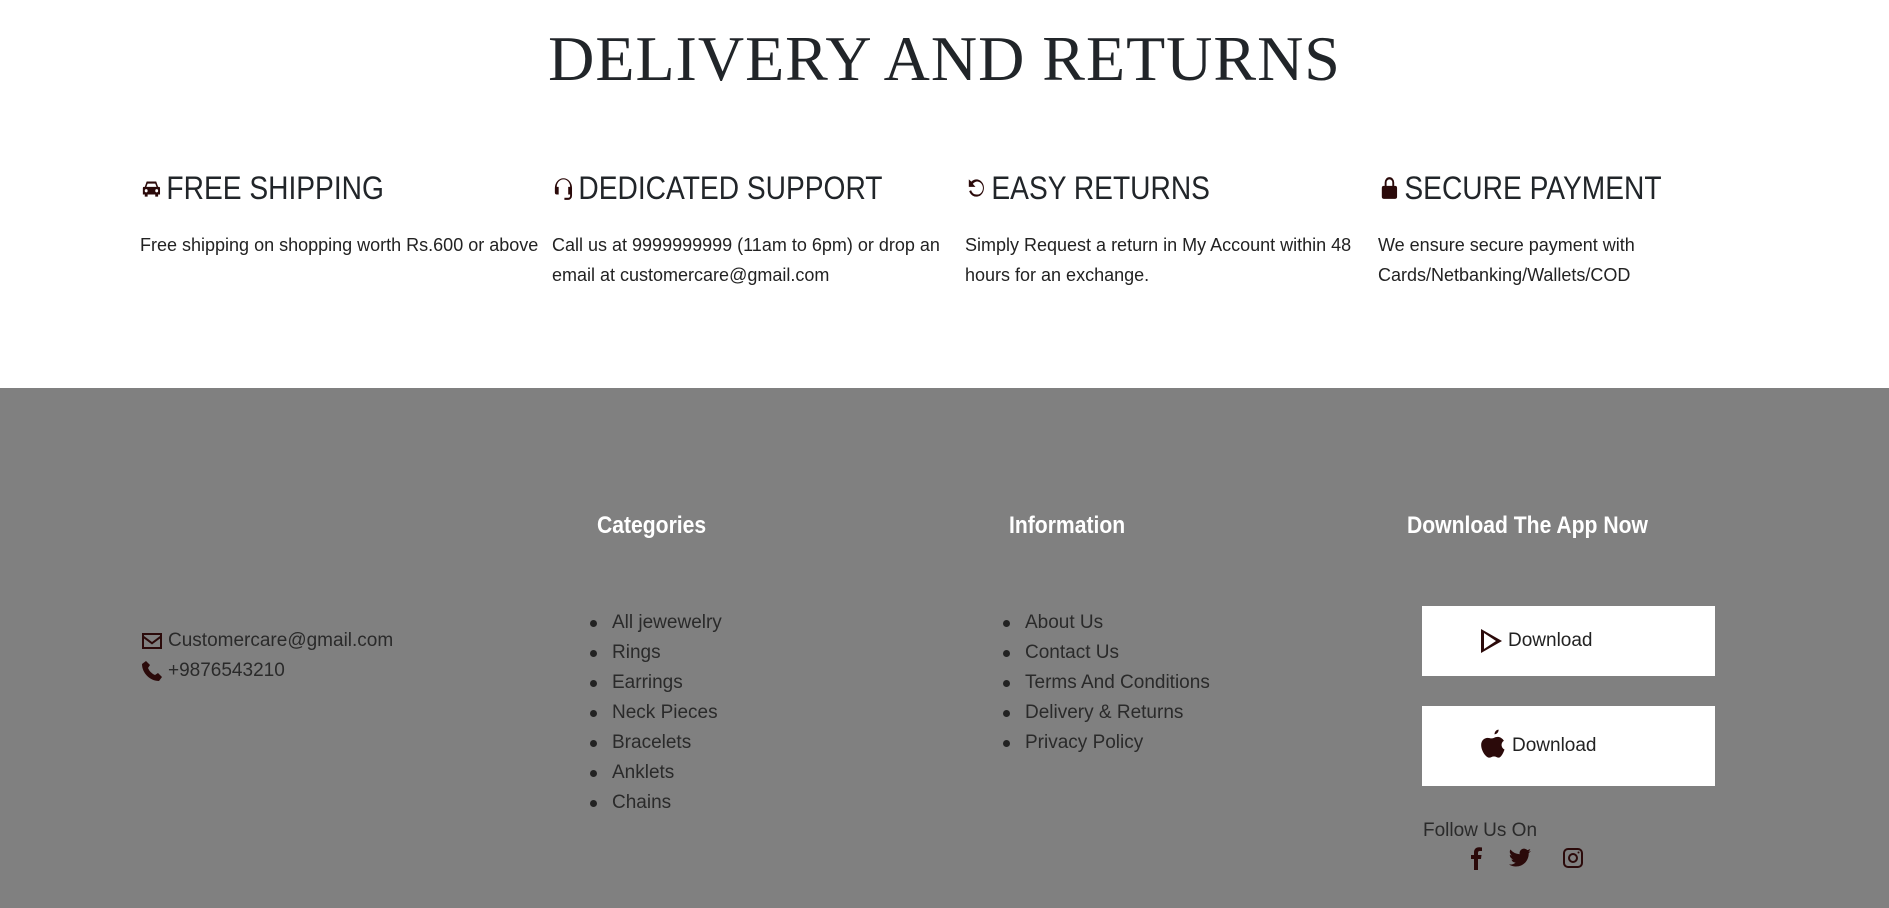 The width and height of the screenshot is (1889, 908). What do you see at coordinates (656, 743) in the screenshot?
I see `category-link: Bracelets` at bounding box center [656, 743].